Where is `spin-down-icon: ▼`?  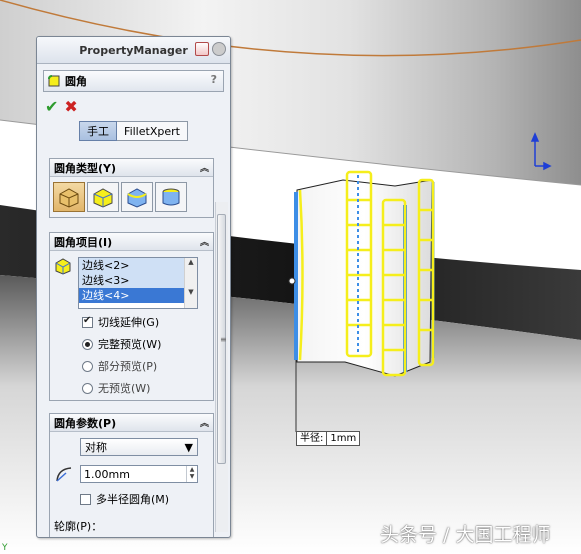 spin-down-icon: ▼ is located at coordinates (192, 476).